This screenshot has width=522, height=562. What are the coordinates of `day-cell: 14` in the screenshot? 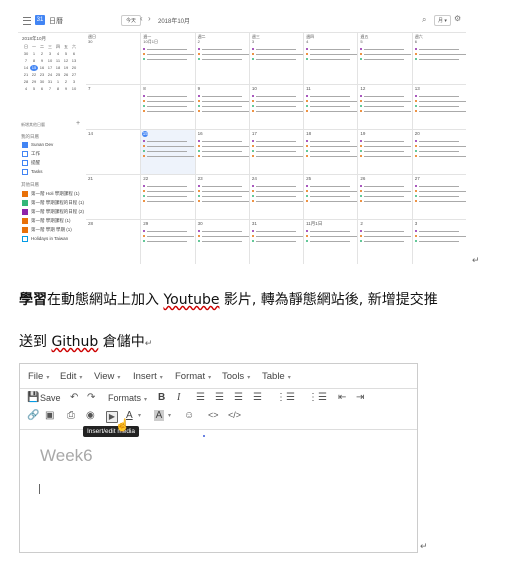 It's located at (113, 151).